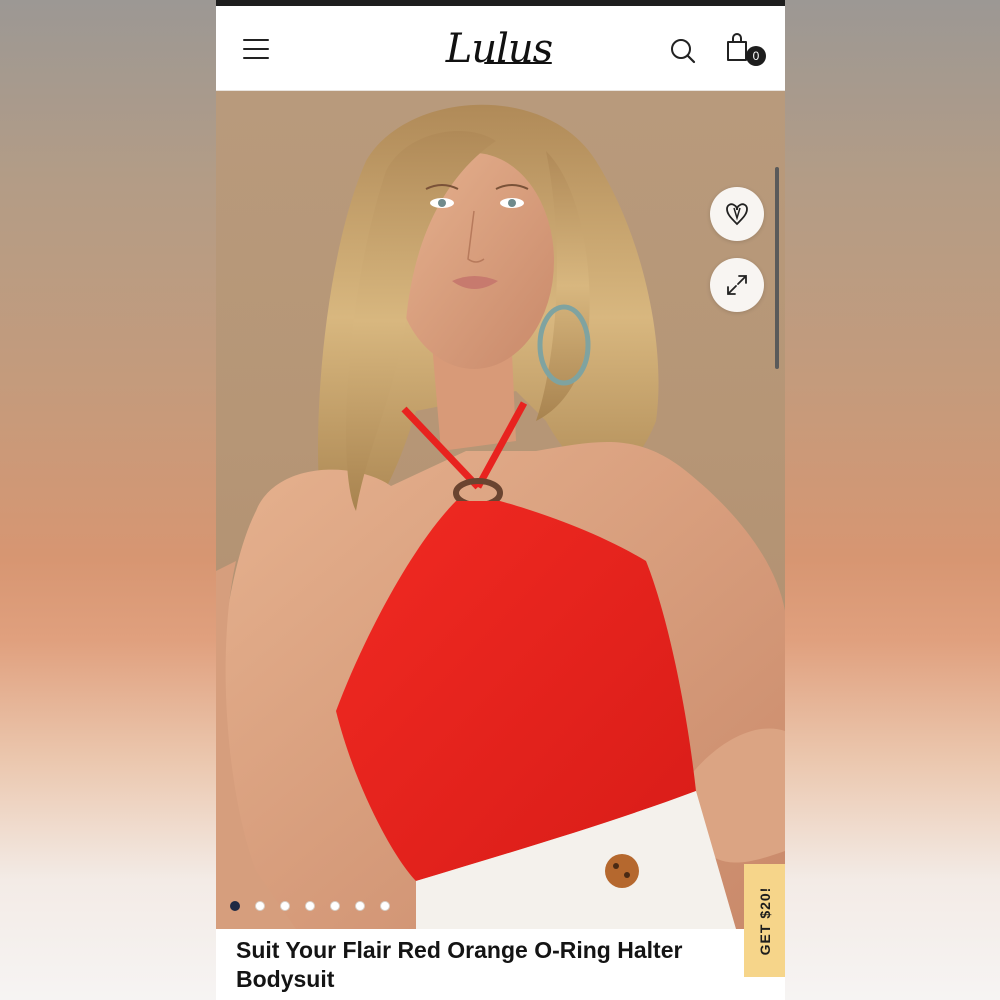 Image resolution: width=1000 pixels, height=1000 pixels. I want to click on search-icon, so click(683, 51).